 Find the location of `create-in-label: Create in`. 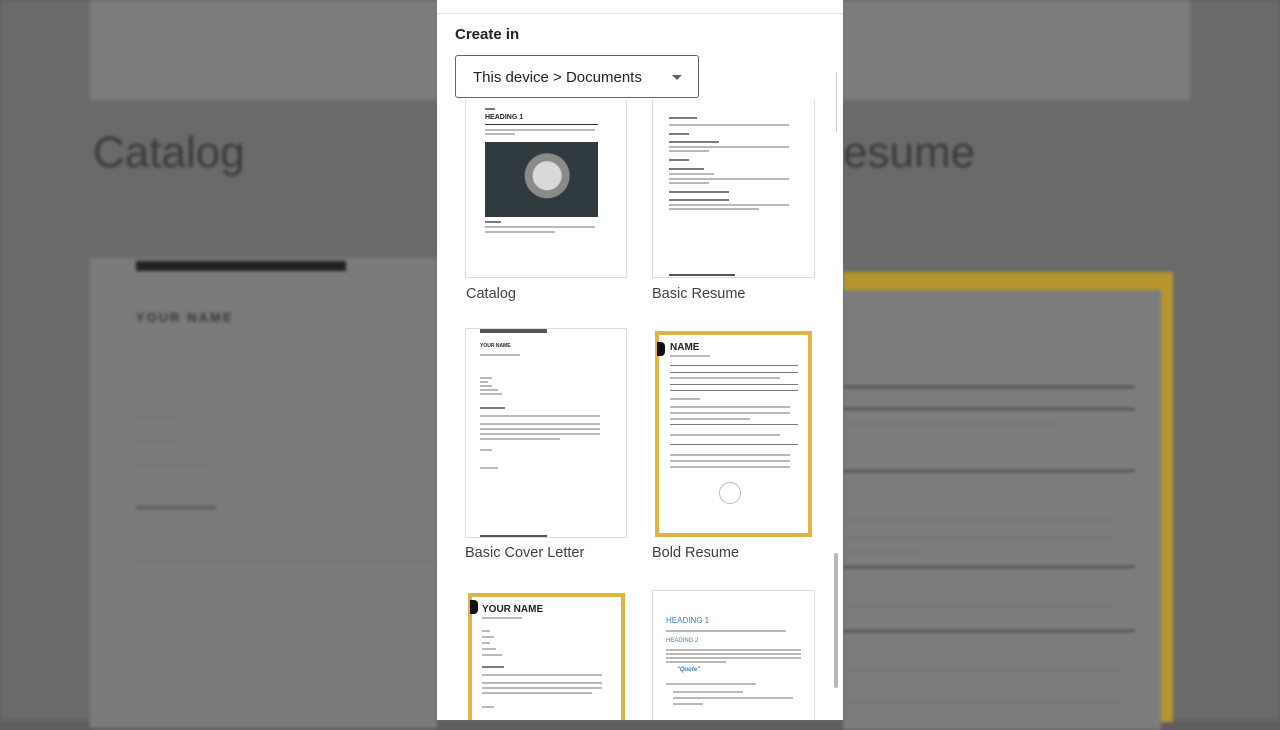

create-in-label: Create in is located at coordinates (487, 34).